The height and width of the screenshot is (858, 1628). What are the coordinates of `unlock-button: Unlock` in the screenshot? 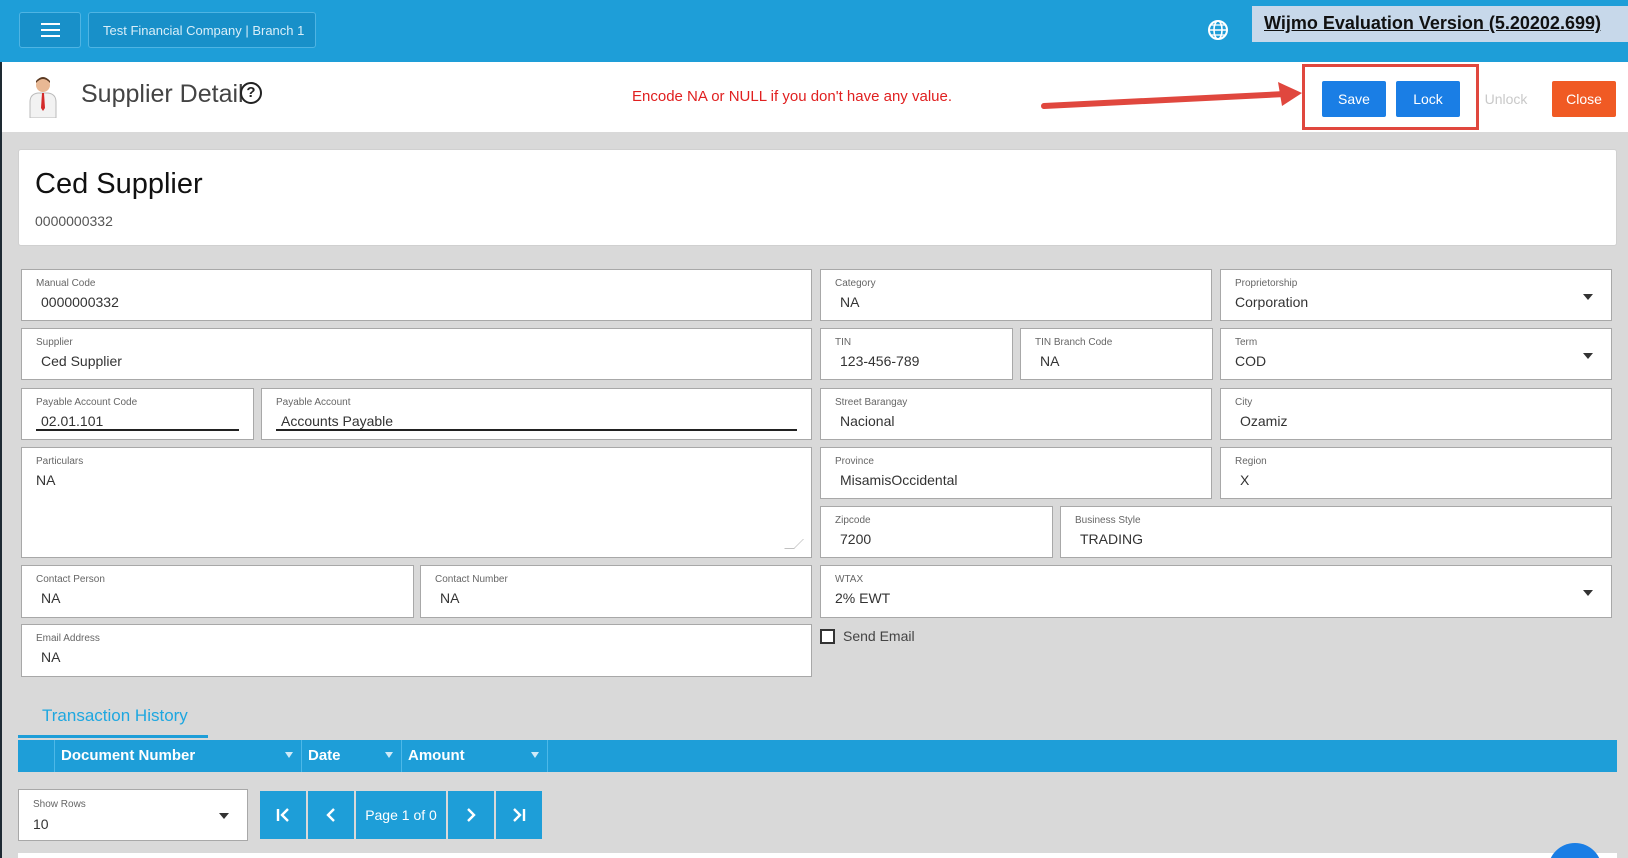 It's located at (1506, 99).